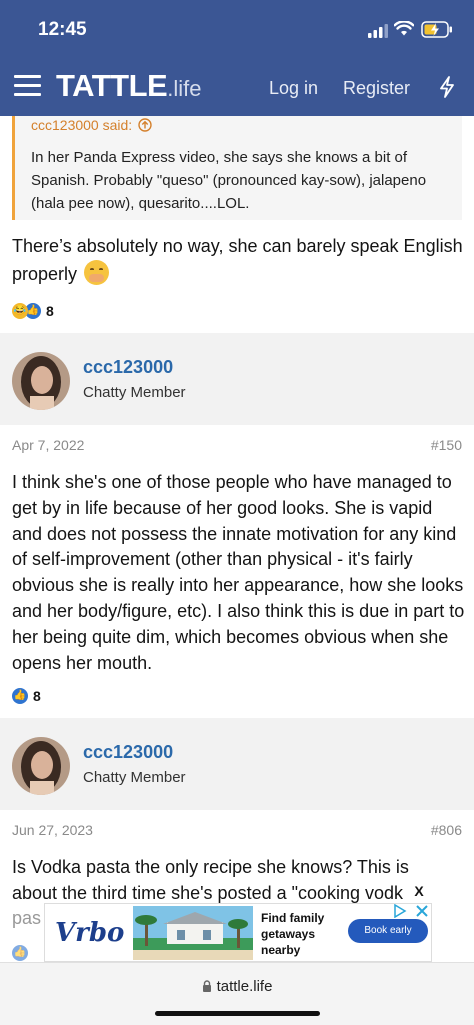  I want to click on quote-author: ccc123000 said:, so click(91, 125).